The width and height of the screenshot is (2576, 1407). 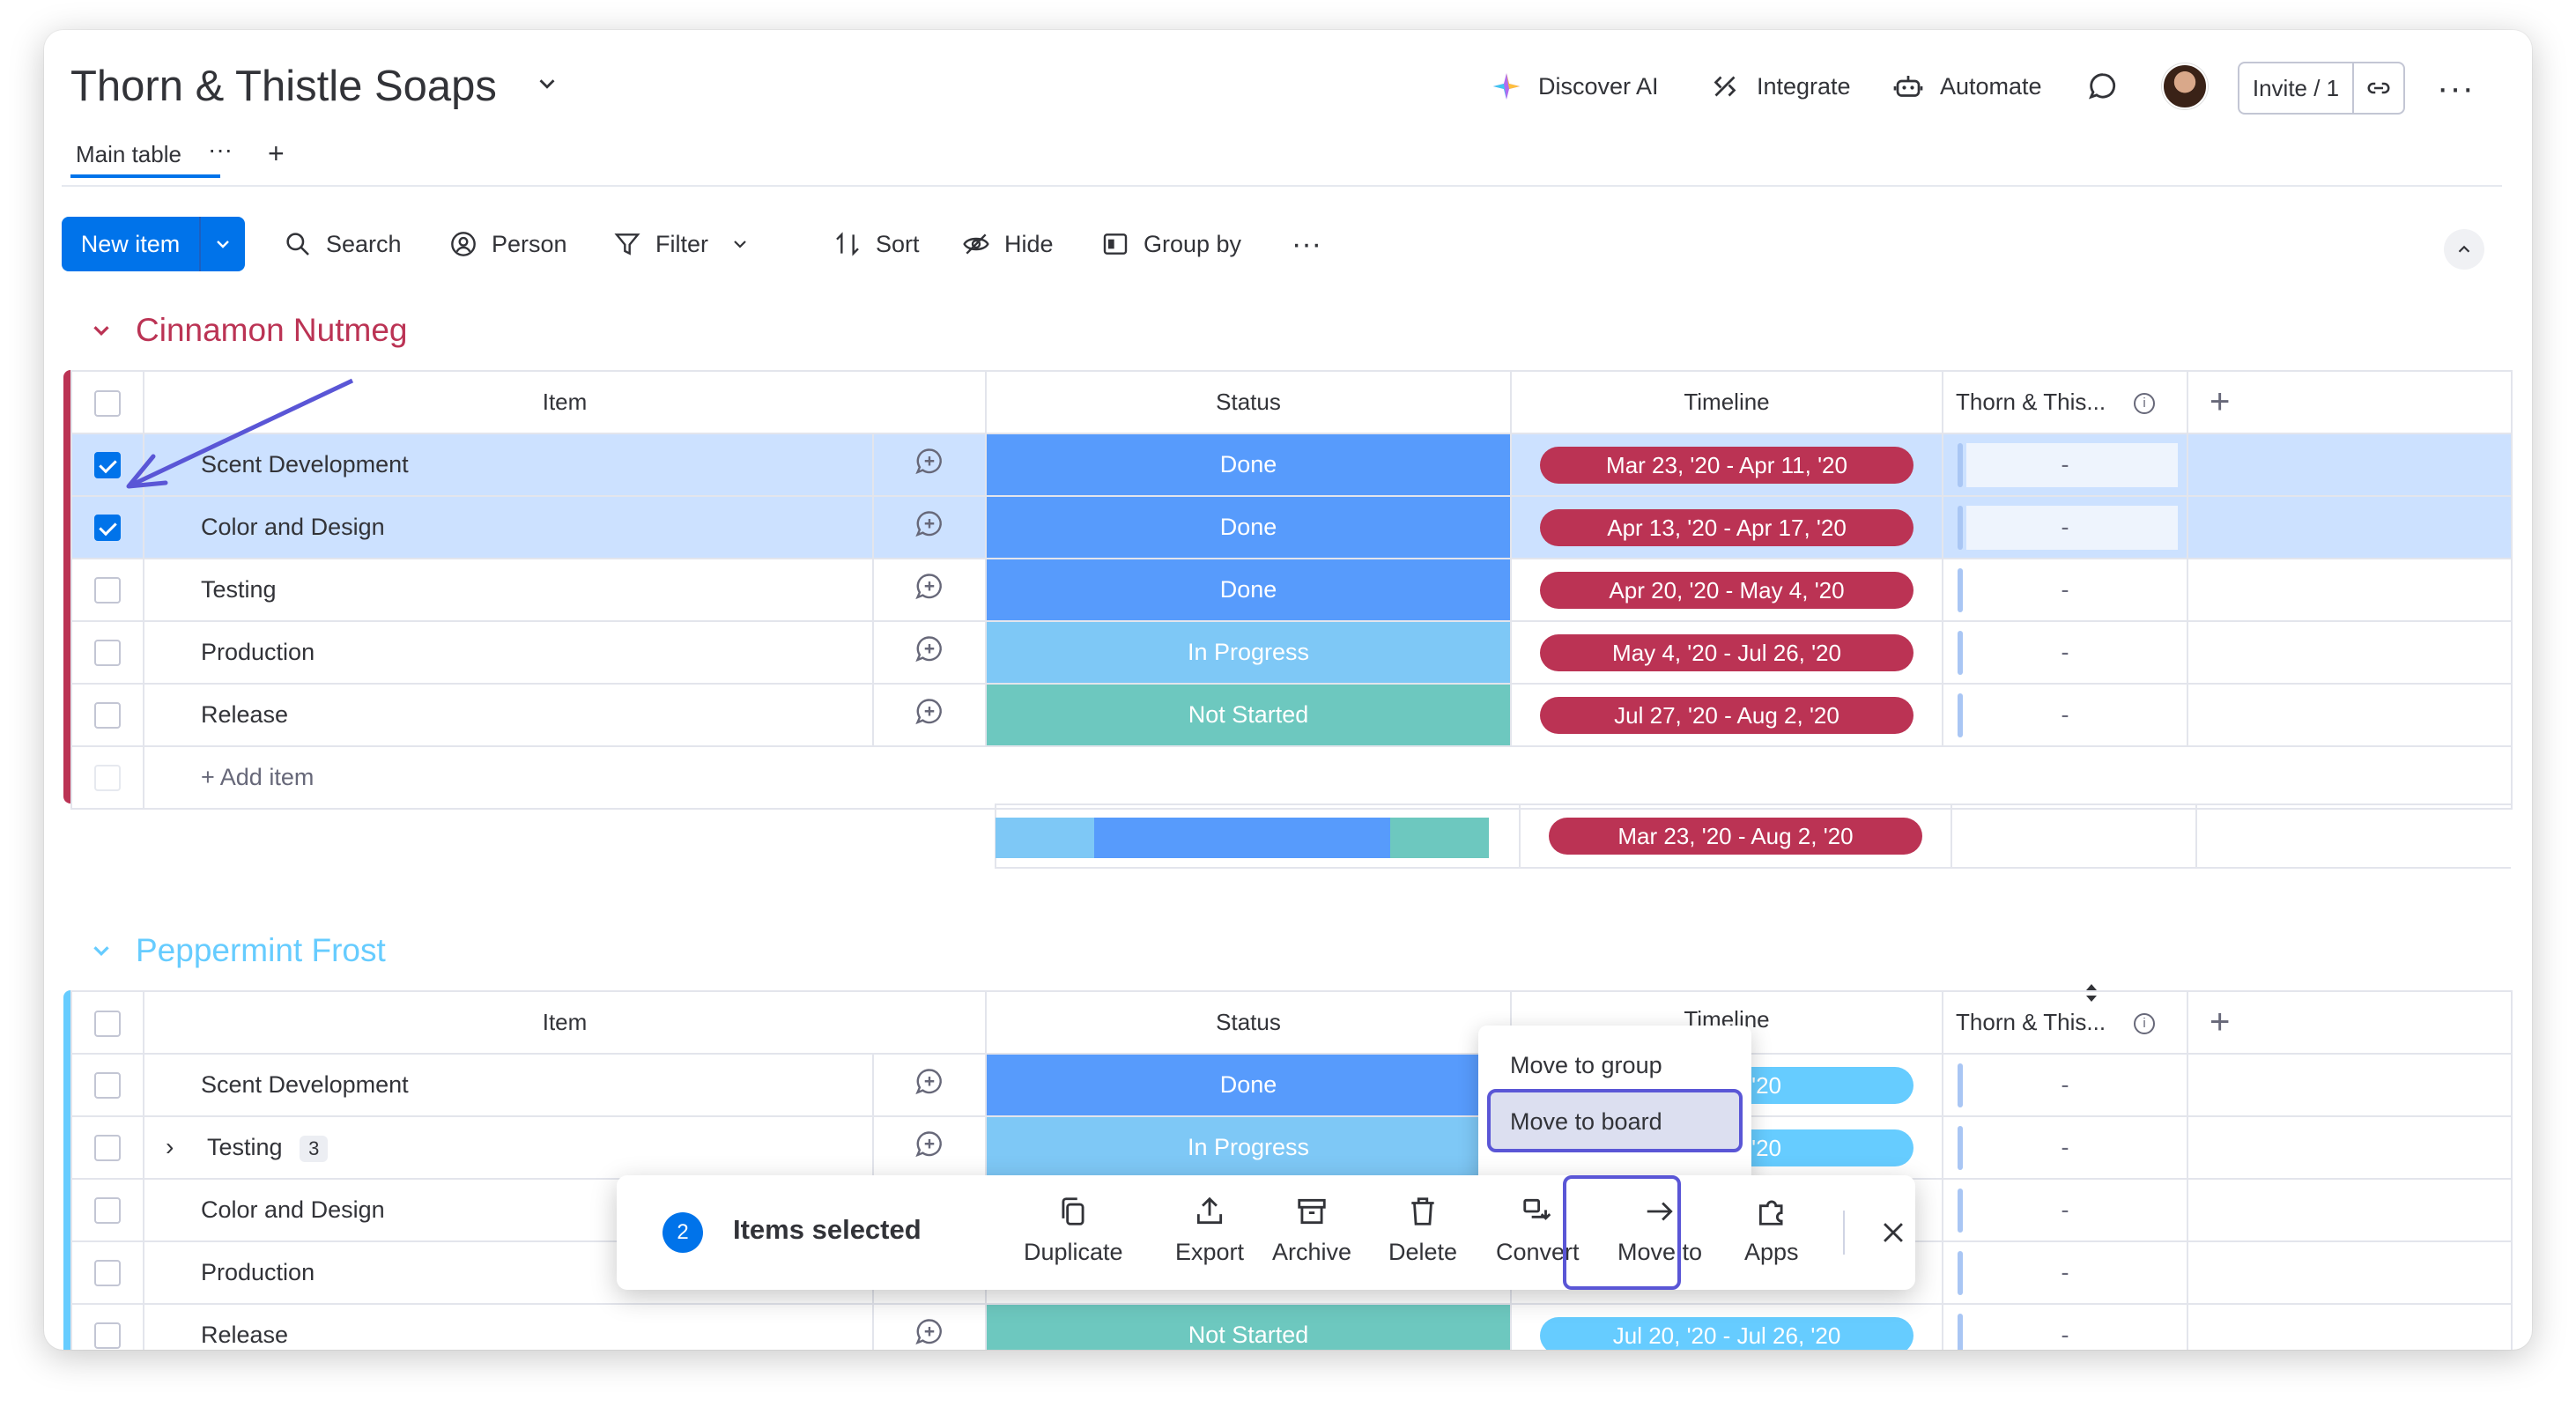 What do you see at coordinates (237, 950) in the screenshot?
I see `group-header-peppermint-frost: Peppermint Frost` at bounding box center [237, 950].